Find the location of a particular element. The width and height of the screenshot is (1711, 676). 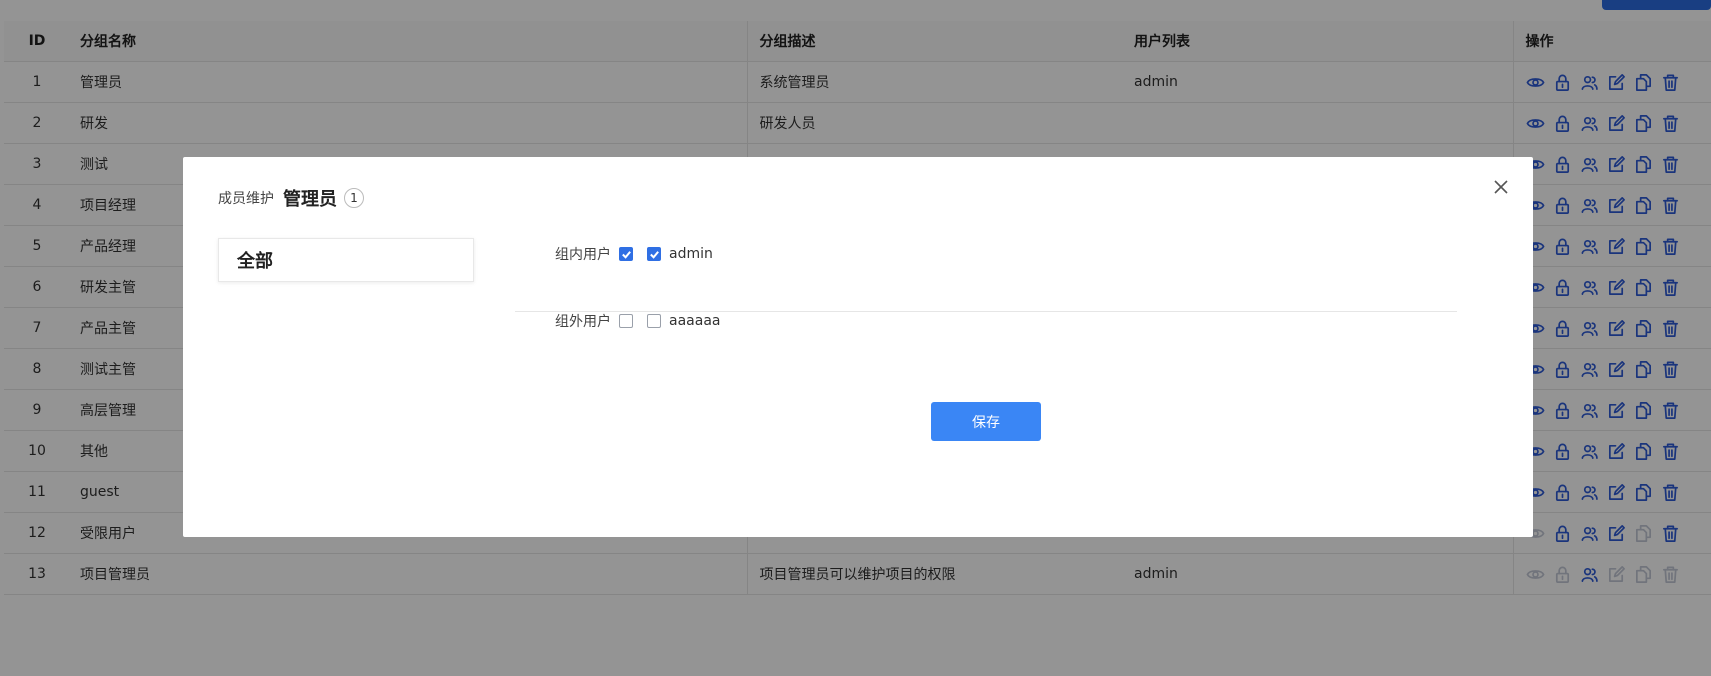

user-aaaaaa-label: aaaaaa is located at coordinates (695, 321).